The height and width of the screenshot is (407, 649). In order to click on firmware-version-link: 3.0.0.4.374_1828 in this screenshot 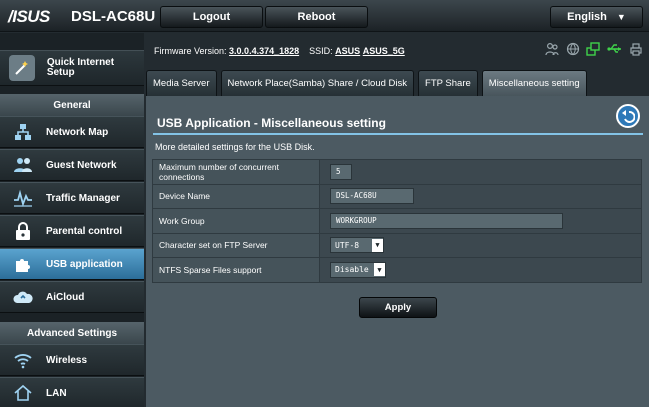, I will do `click(264, 51)`.